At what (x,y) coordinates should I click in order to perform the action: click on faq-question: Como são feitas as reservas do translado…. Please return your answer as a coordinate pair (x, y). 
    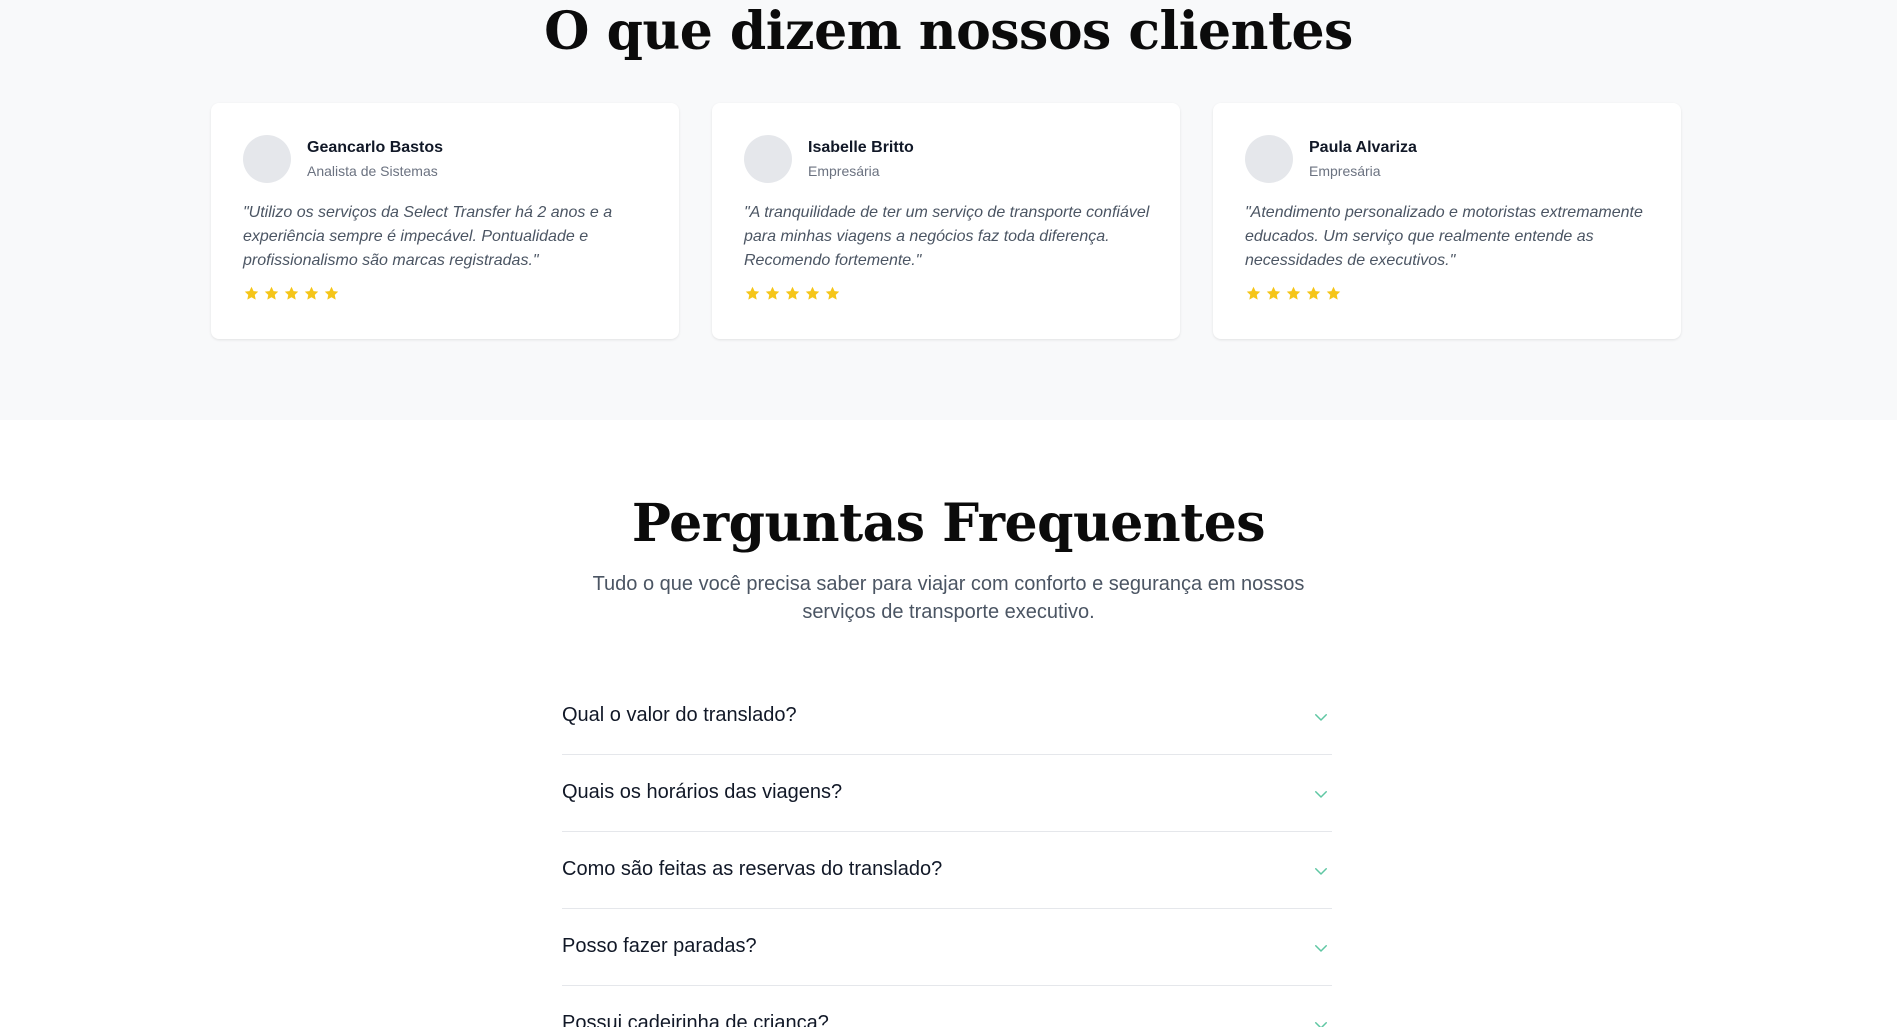
    Looking at the image, I should click on (752, 869).